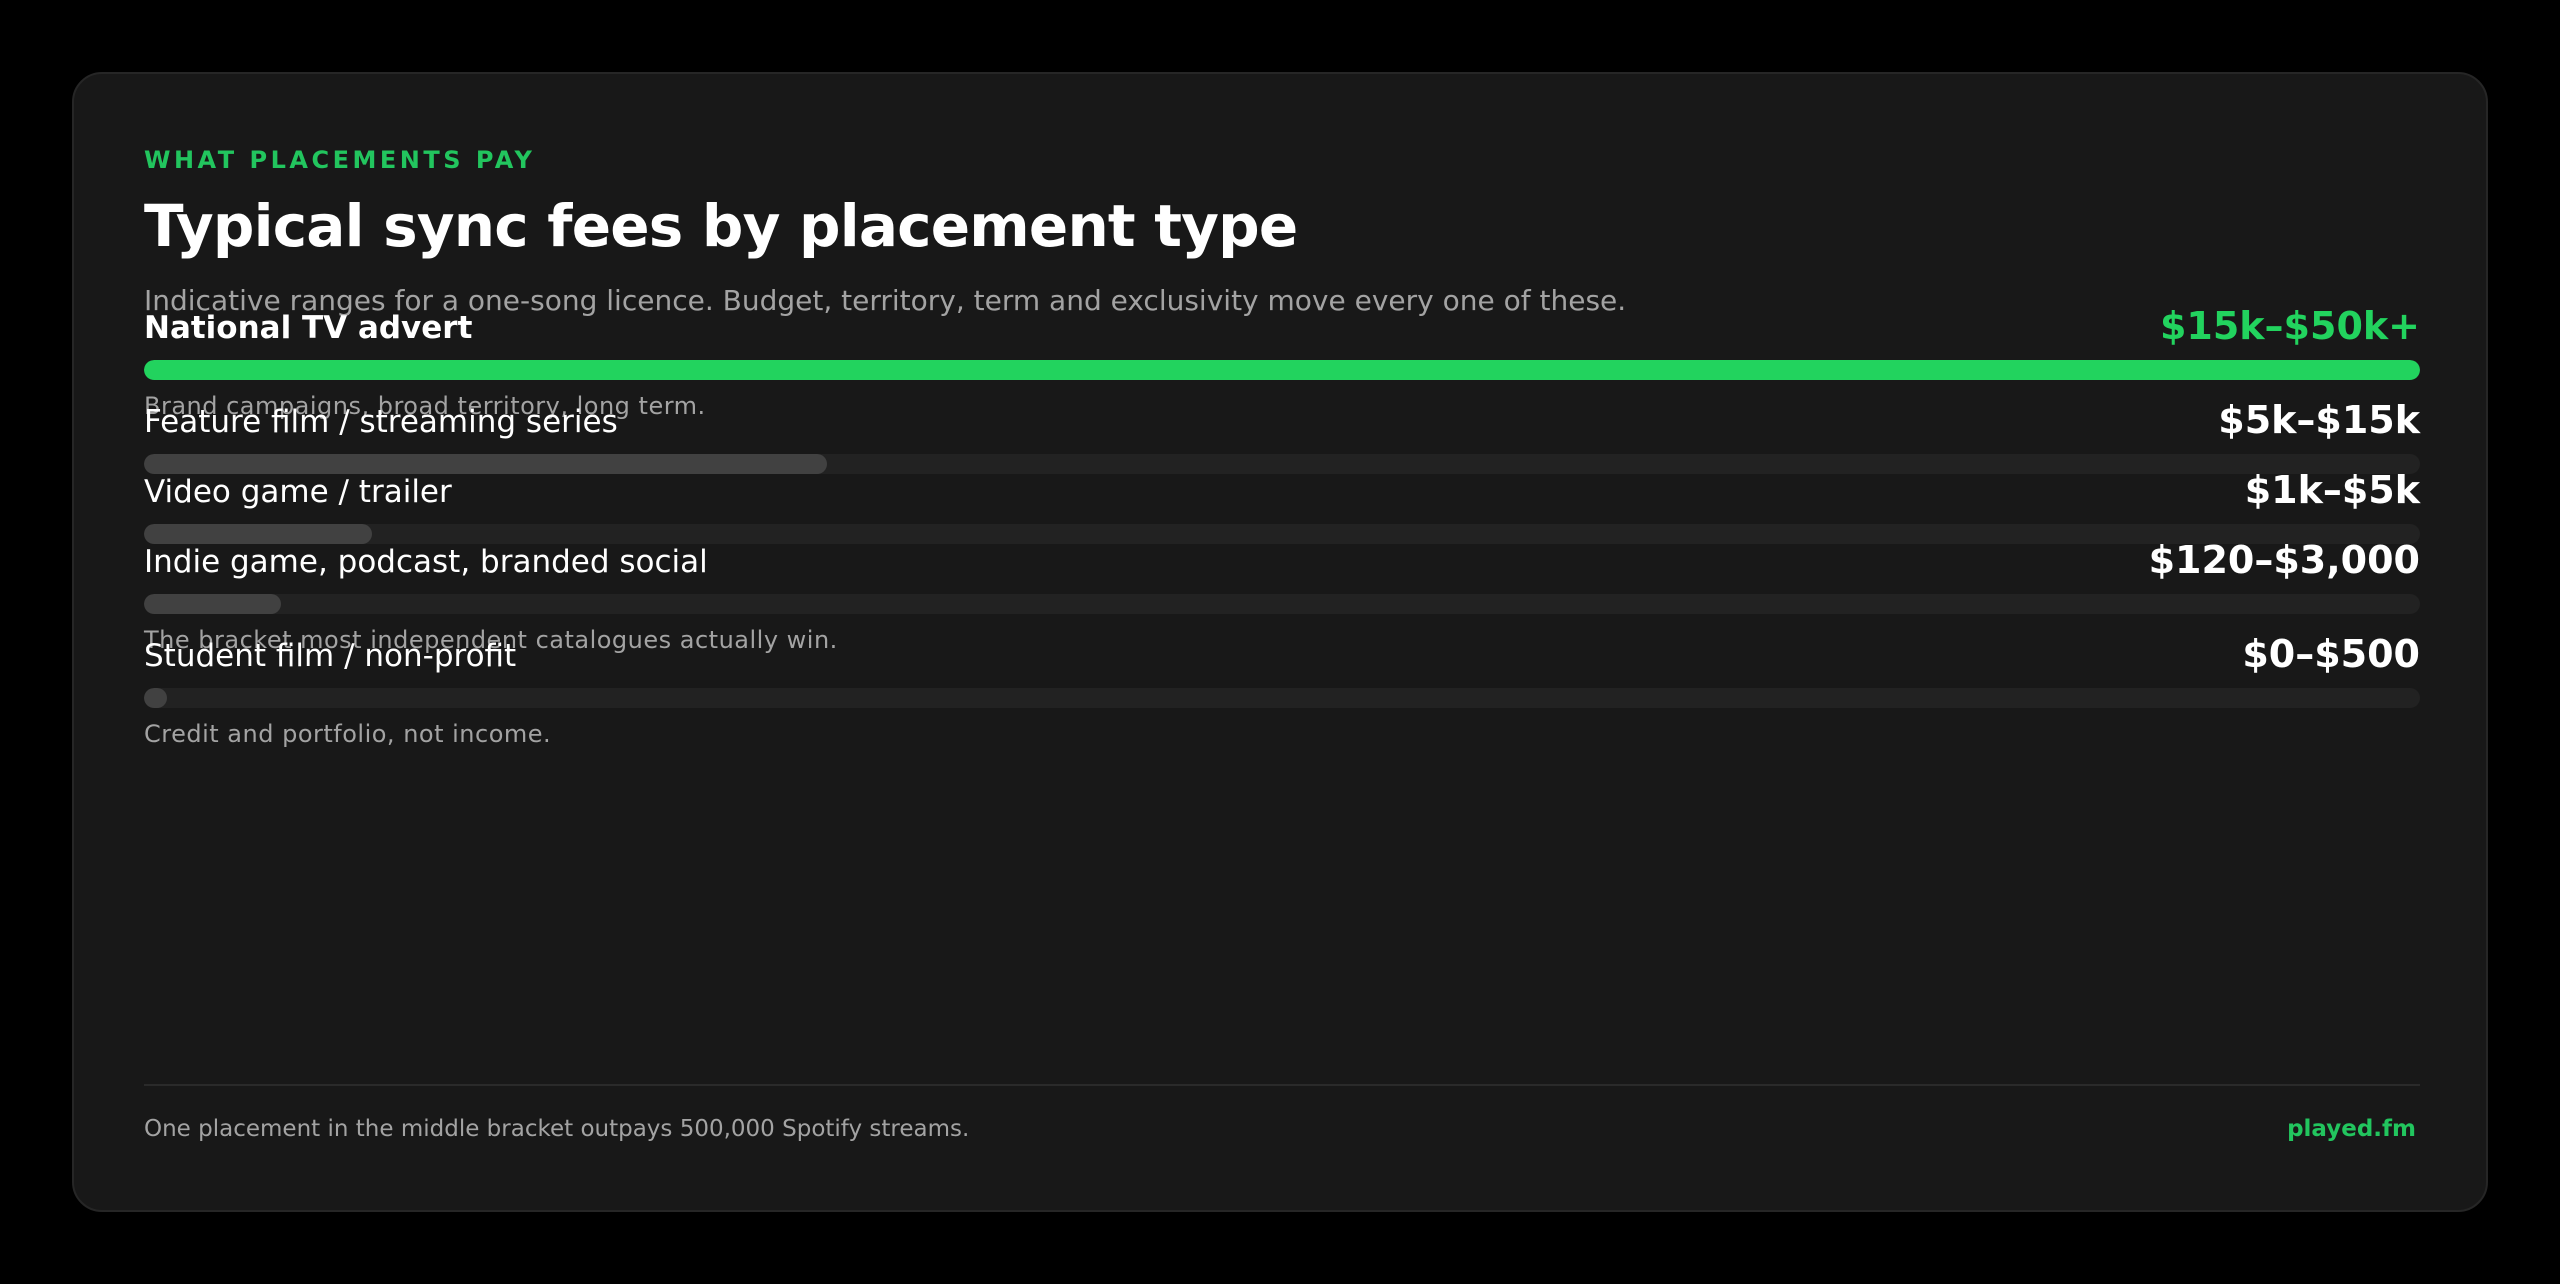  Describe the element at coordinates (381, 422) in the screenshot. I see `category-label: Feature film / streaming series` at that location.